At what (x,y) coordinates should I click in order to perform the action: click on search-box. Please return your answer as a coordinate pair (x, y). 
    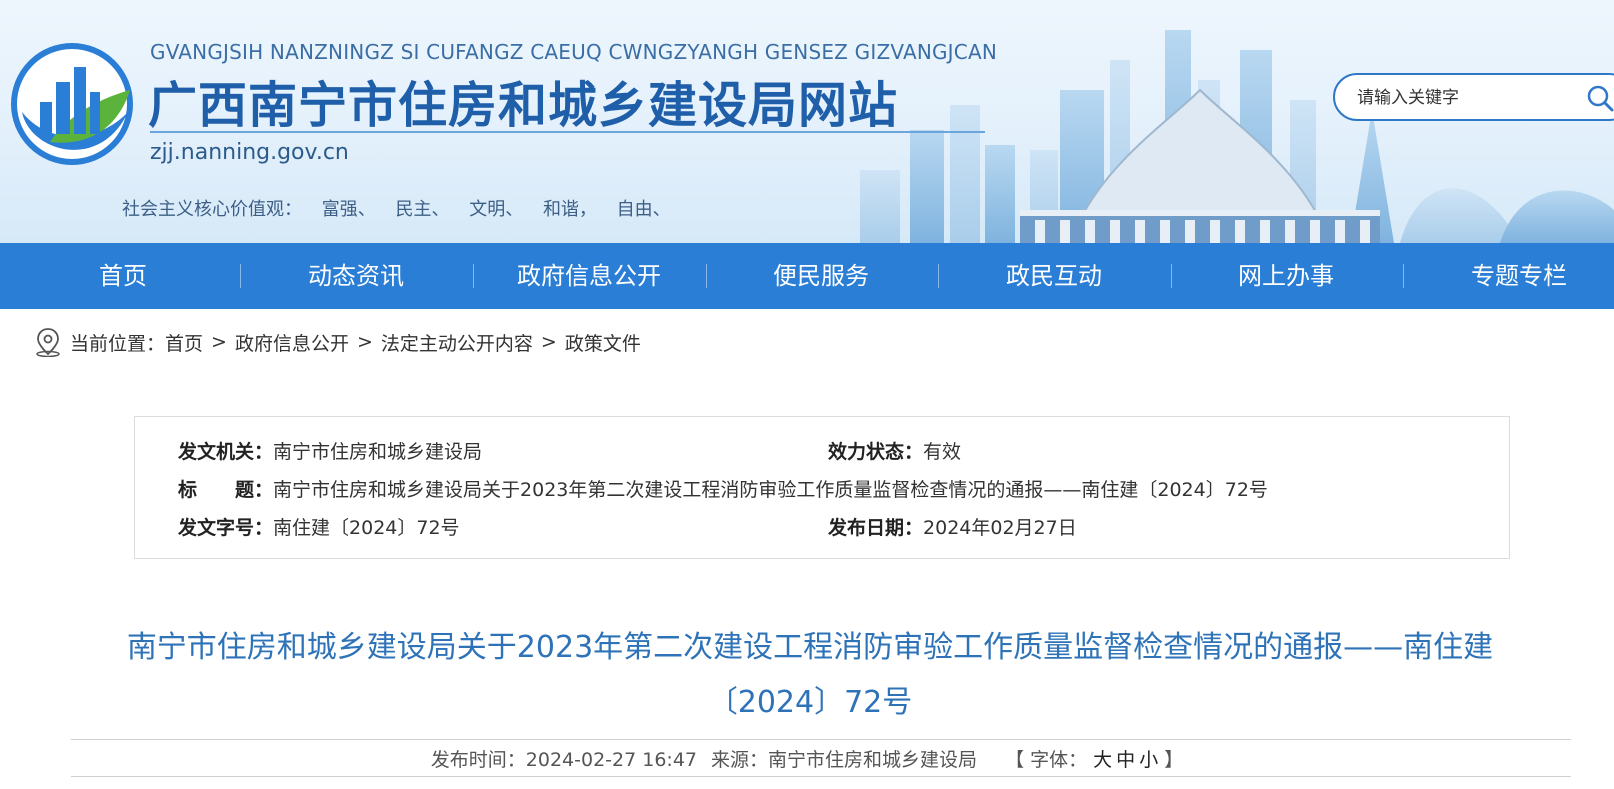
    Looking at the image, I should click on (1473, 97).